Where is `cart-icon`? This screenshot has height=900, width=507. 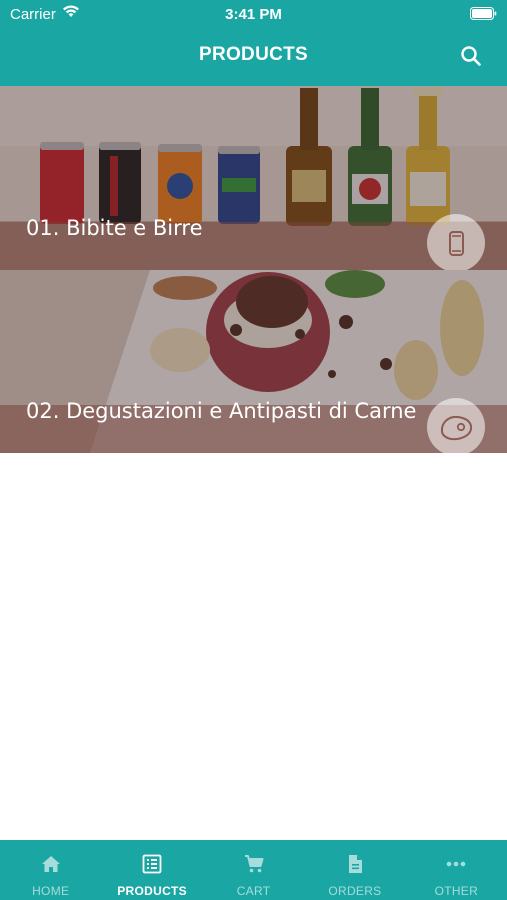
cart-icon is located at coordinates (254, 864).